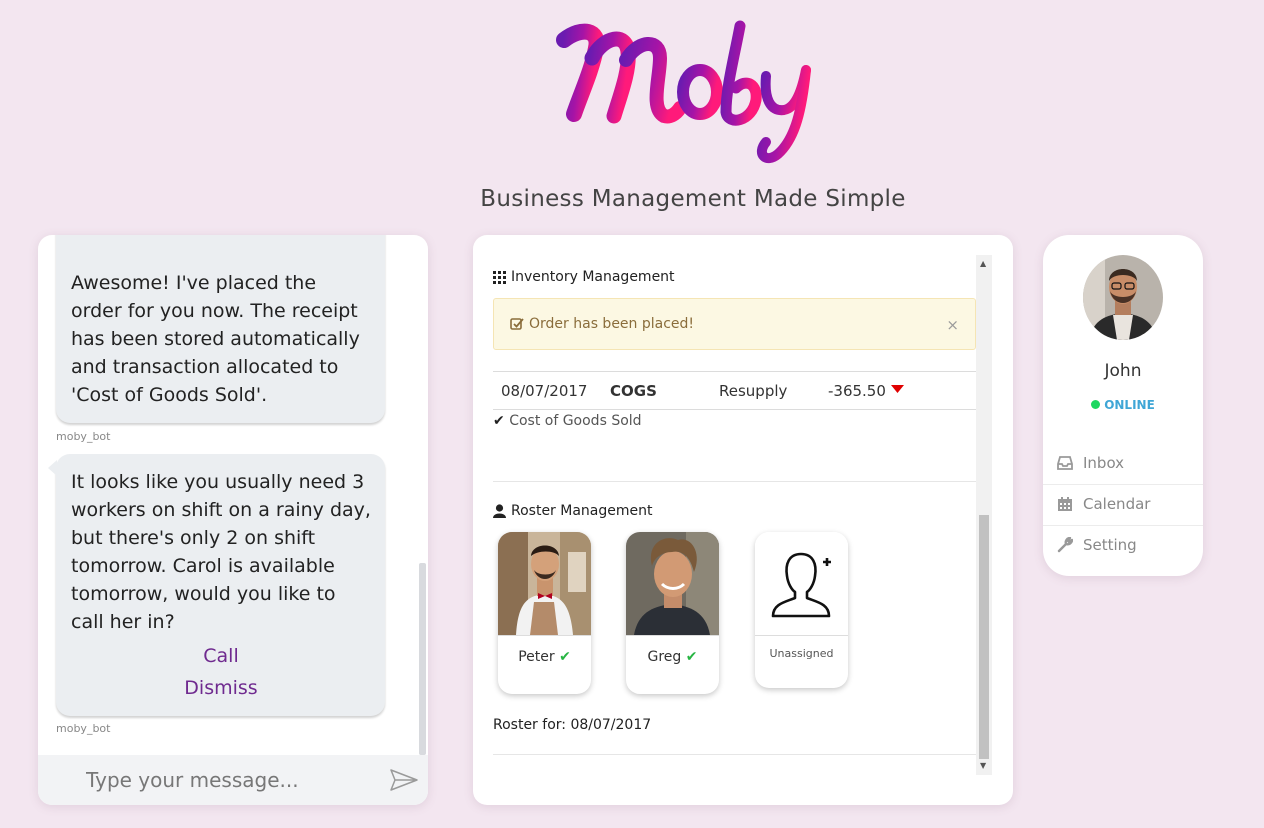 This screenshot has height=828, width=1264. What do you see at coordinates (683, 92) in the screenshot?
I see `moby-logo` at bounding box center [683, 92].